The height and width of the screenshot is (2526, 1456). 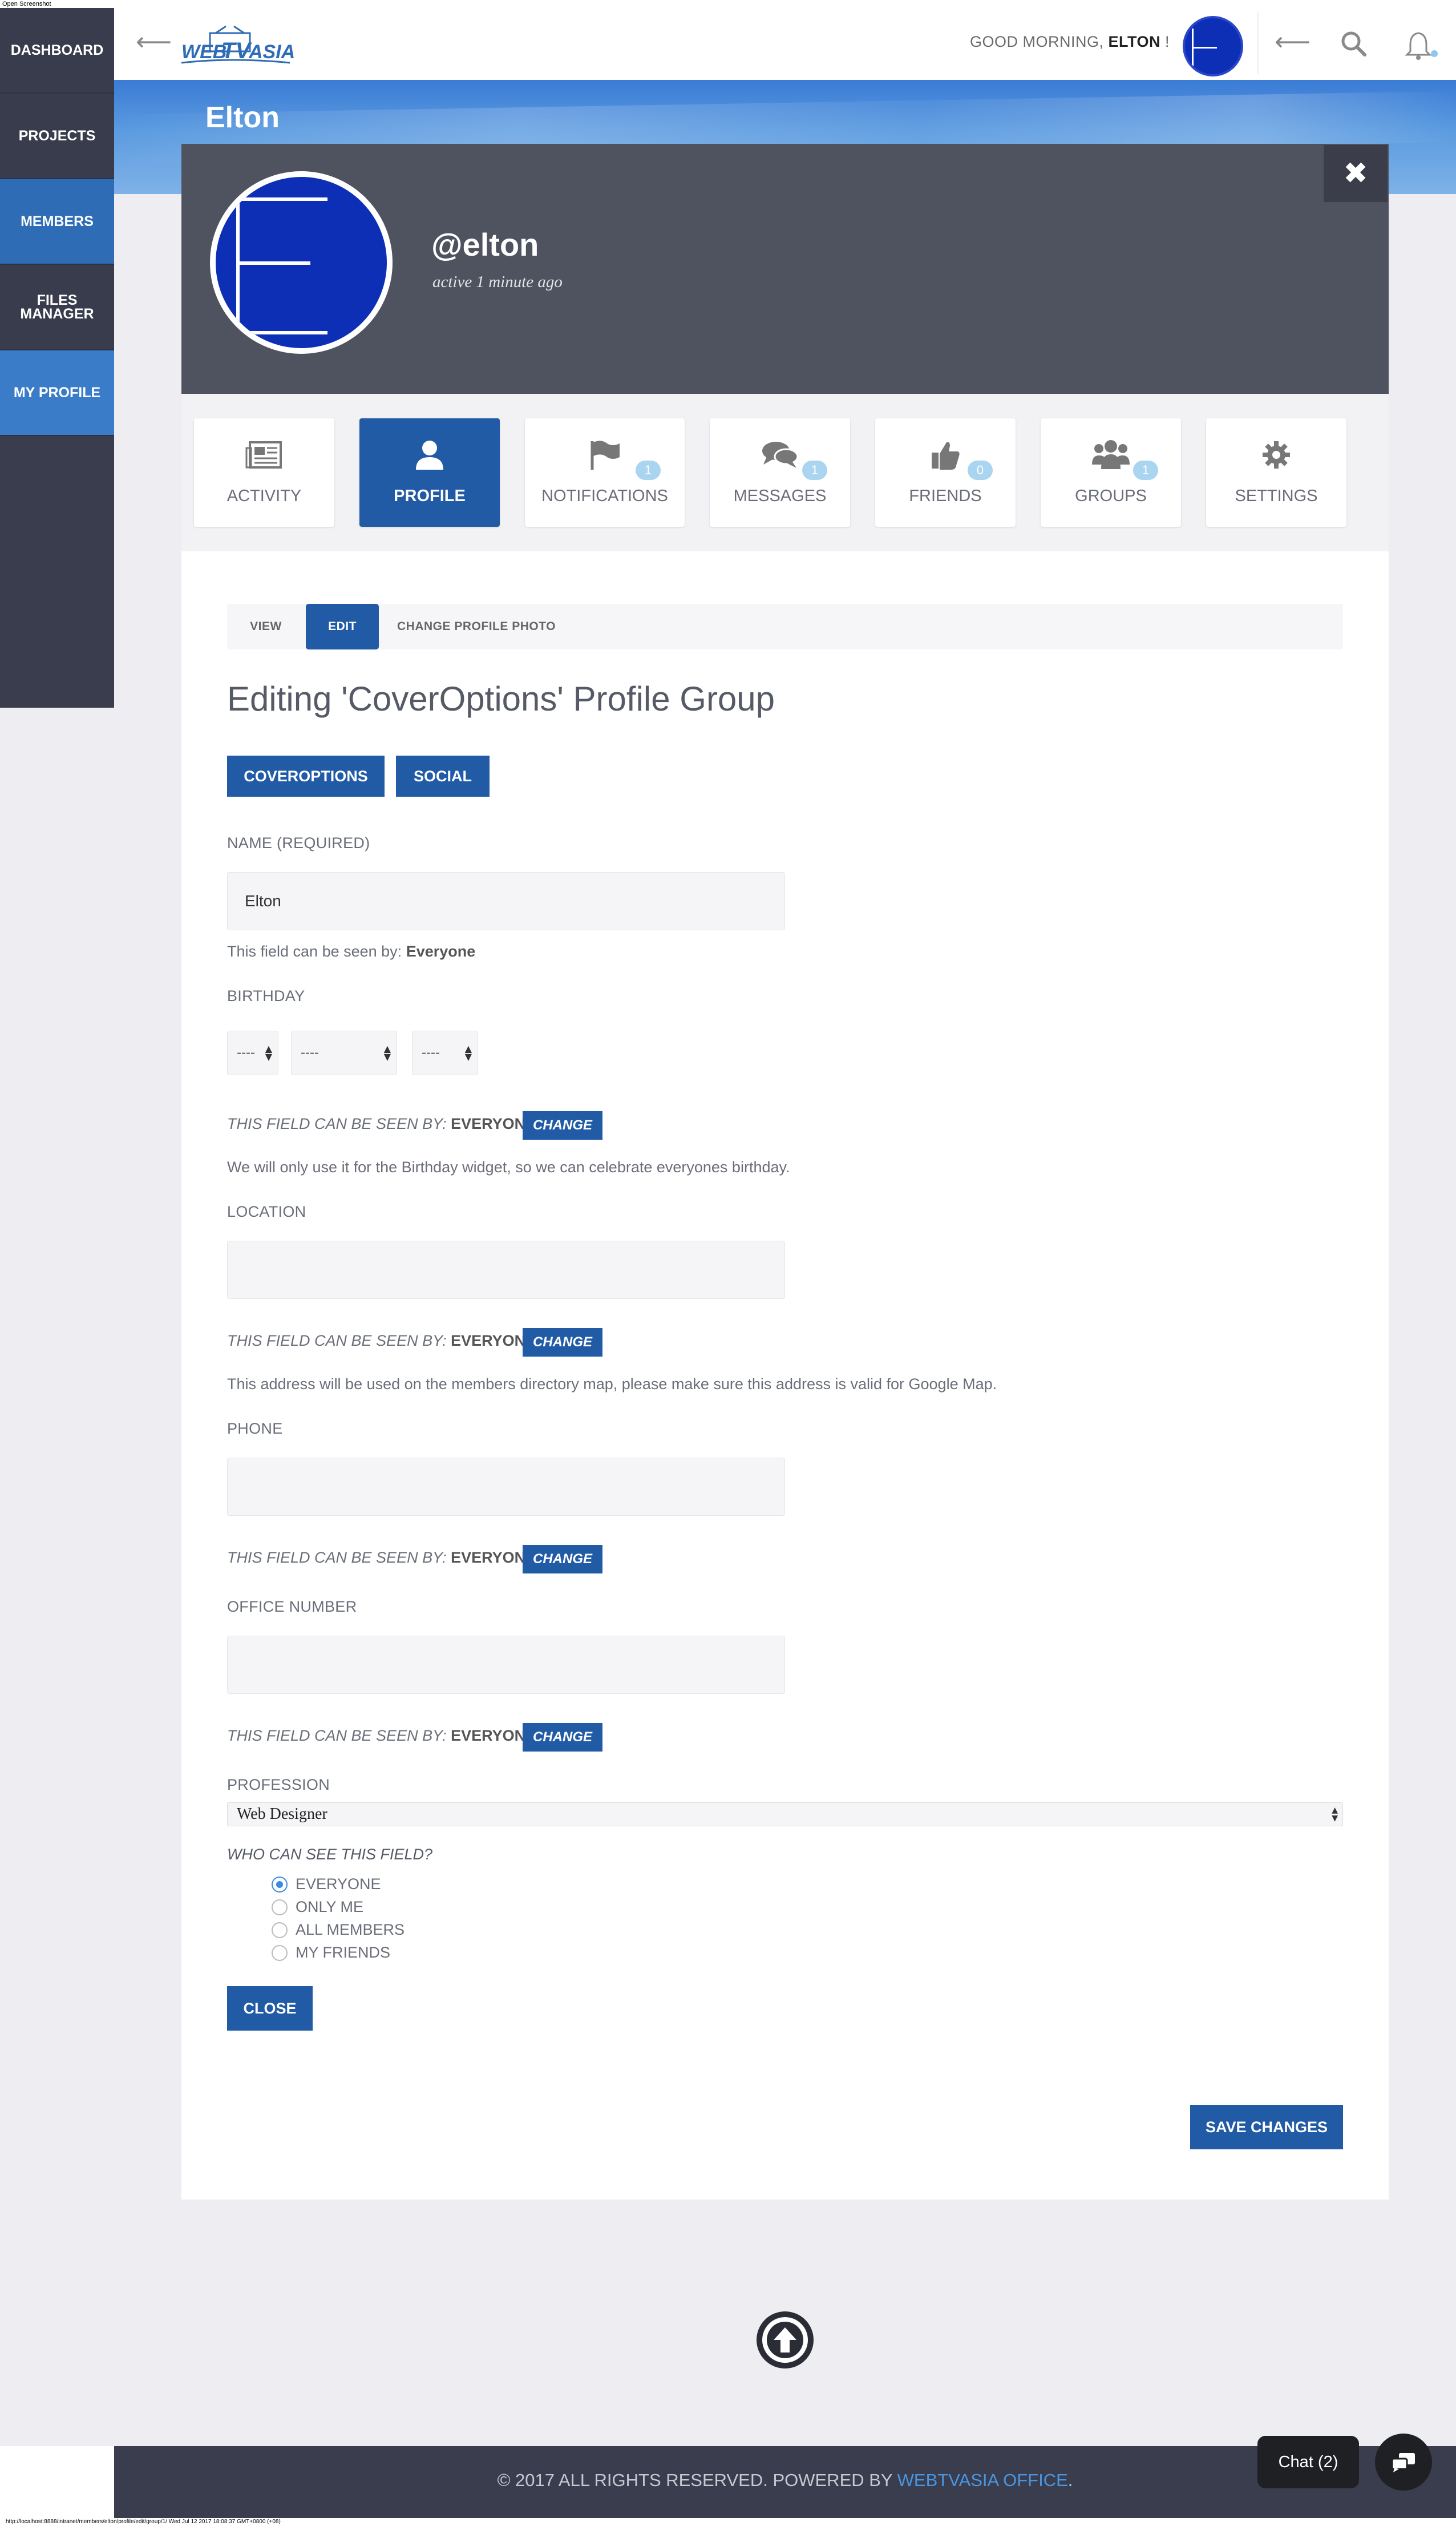 What do you see at coordinates (1266, 2127) in the screenshot?
I see `save-changes-button: SAVE CHANGES` at bounding box center [1266, 2127].